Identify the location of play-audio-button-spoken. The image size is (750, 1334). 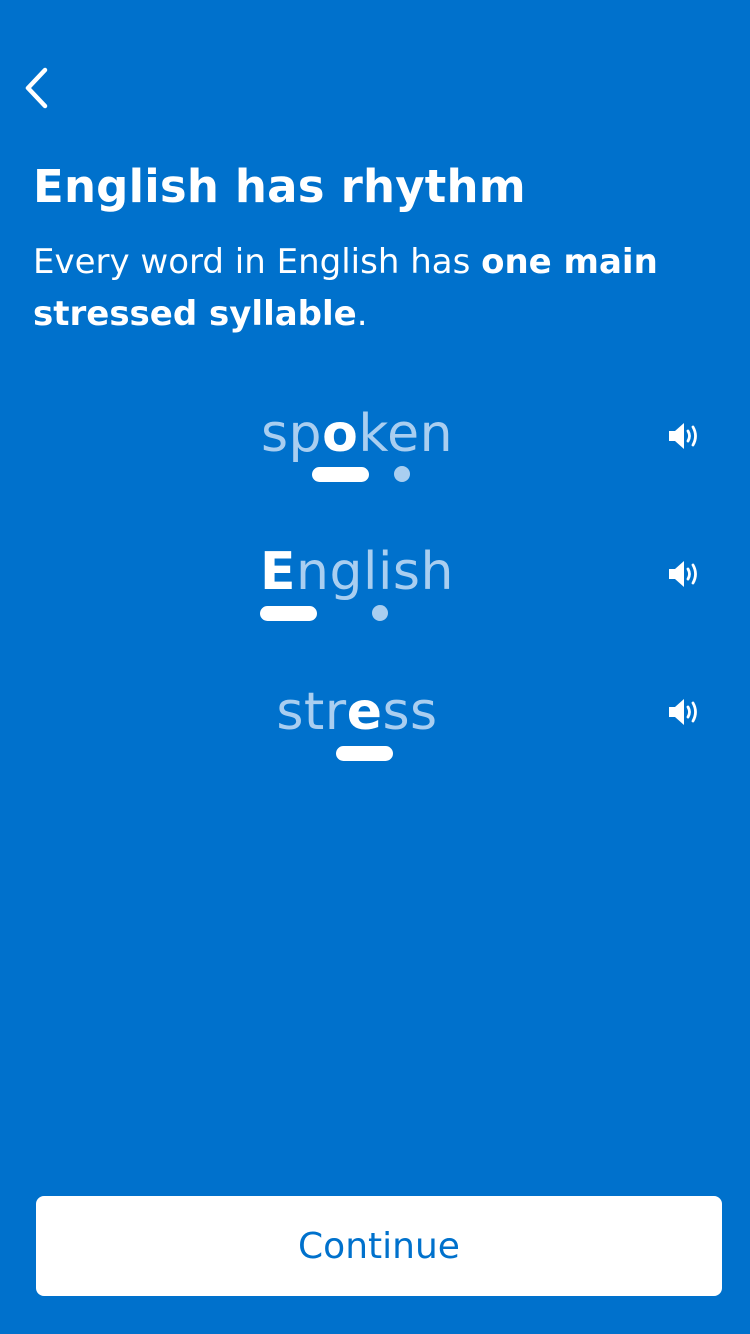
(684, 436).